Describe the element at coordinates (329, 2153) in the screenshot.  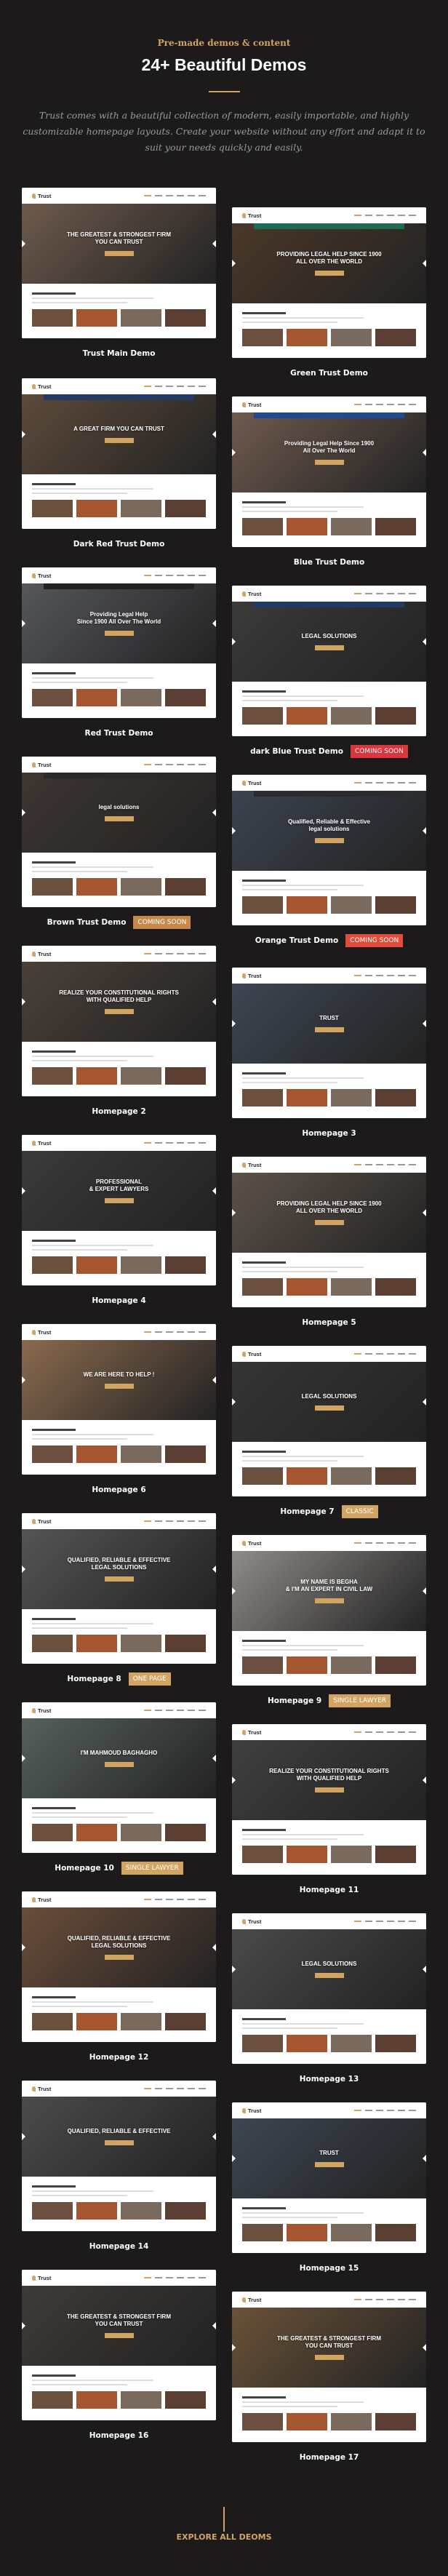
I see `preview-headline: TRUST` at that location.